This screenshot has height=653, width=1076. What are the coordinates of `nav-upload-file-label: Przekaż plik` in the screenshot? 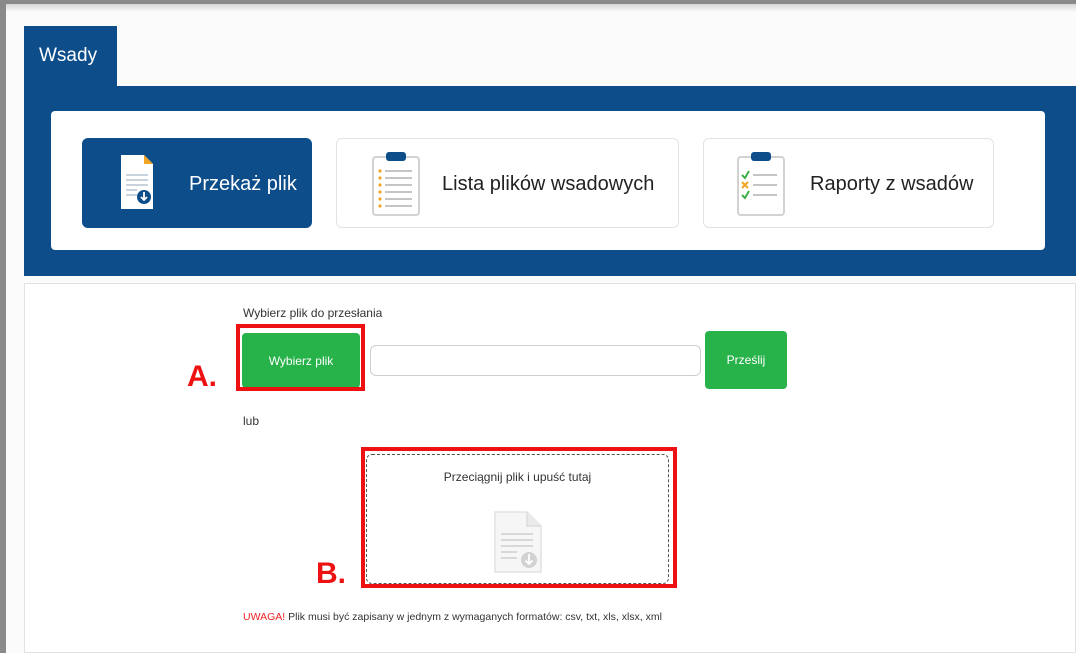 It's located at (243, 184).